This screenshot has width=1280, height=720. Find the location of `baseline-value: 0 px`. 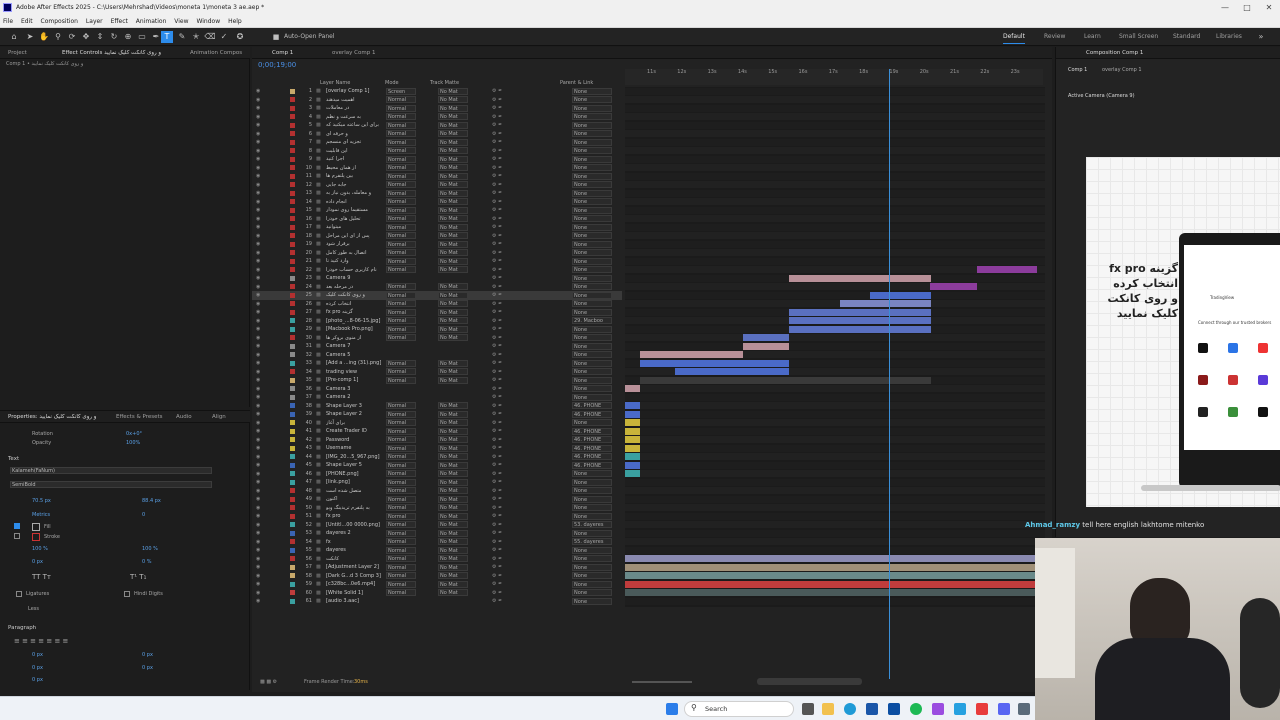

baseline-value: 0 px is located at coordinates (37, 562).